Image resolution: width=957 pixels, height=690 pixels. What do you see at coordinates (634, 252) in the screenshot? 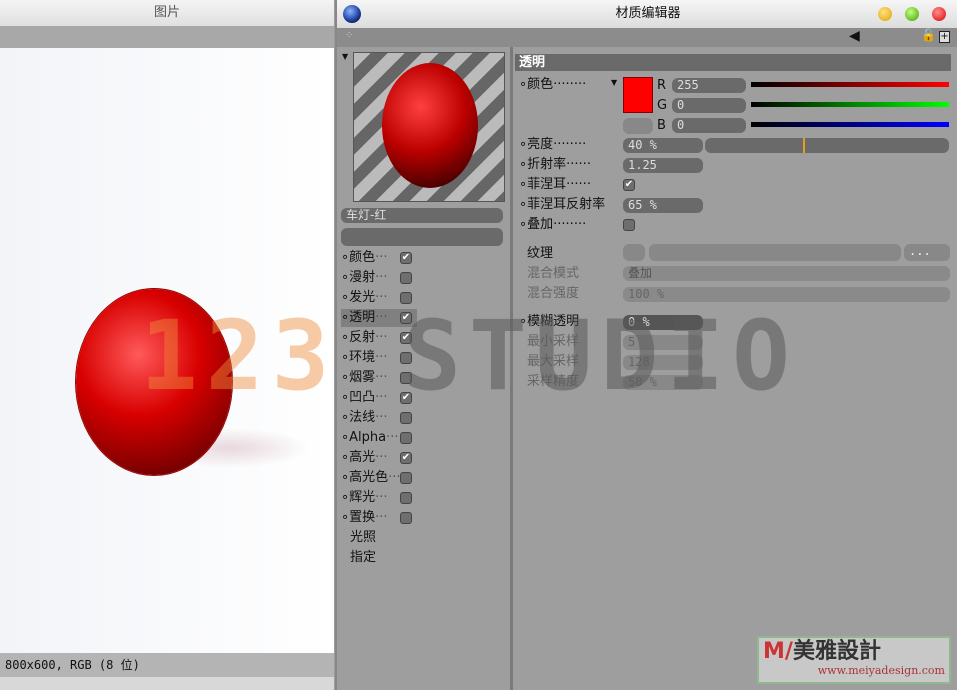
I see `texture-menu-button` at bounding box center [634, 252].